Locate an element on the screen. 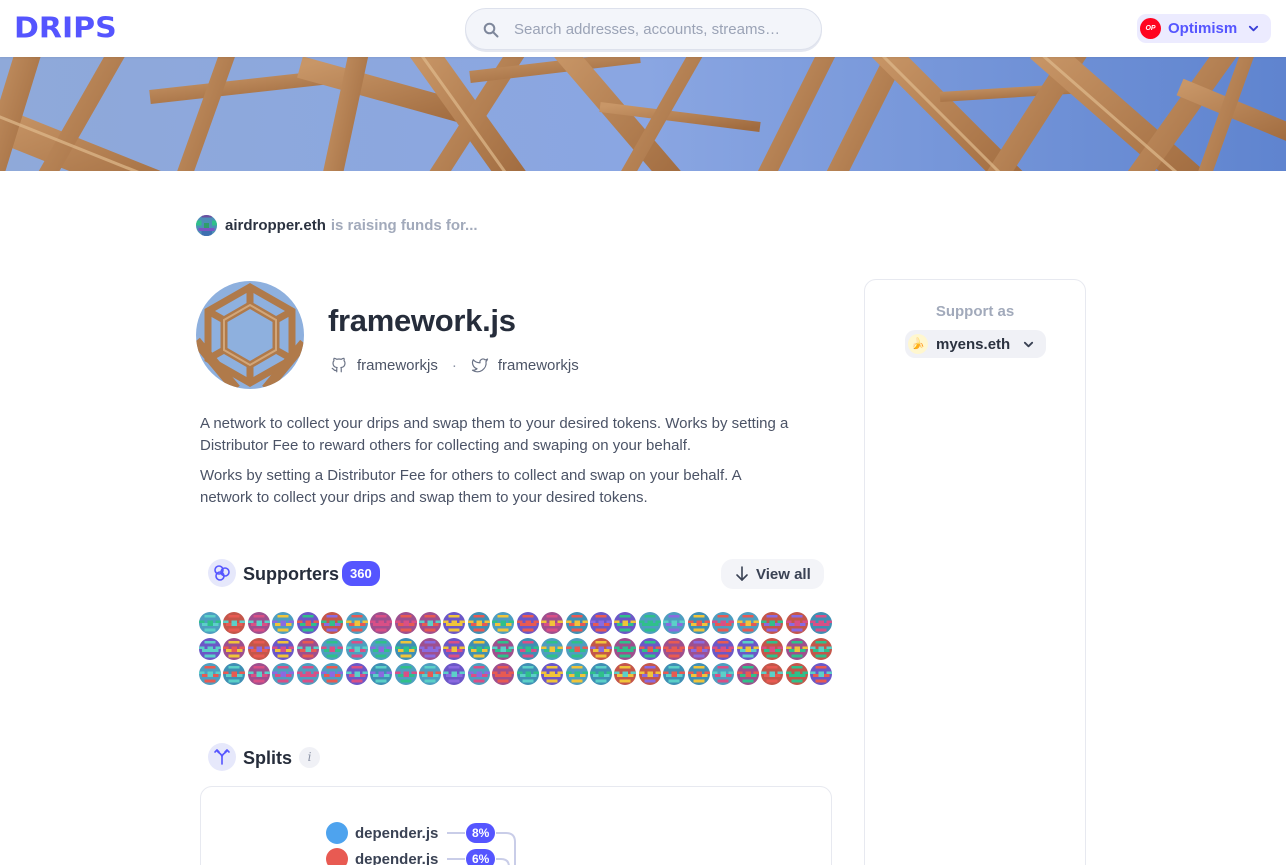 This screenshot has width=1286, height=865. drips-logo: DRIPS is located at coordinates (65, 29).